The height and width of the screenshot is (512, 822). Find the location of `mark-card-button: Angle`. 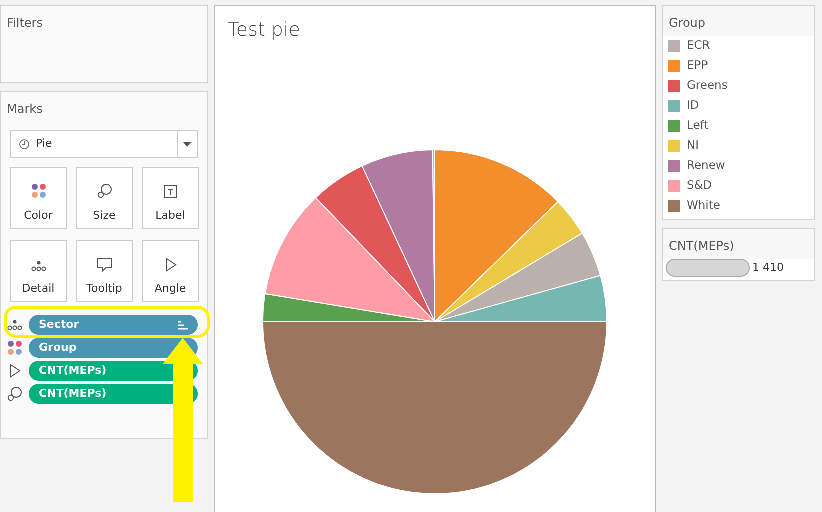

mark-card-button: Angle is located at coordinates (170, 271).